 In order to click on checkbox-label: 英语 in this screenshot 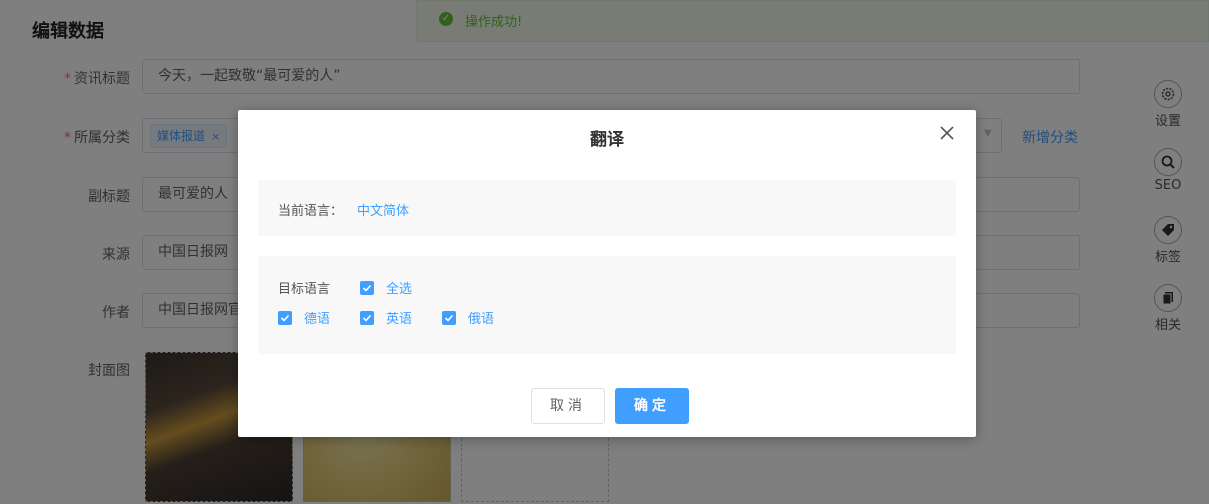, I will do `click(399, 319)`.